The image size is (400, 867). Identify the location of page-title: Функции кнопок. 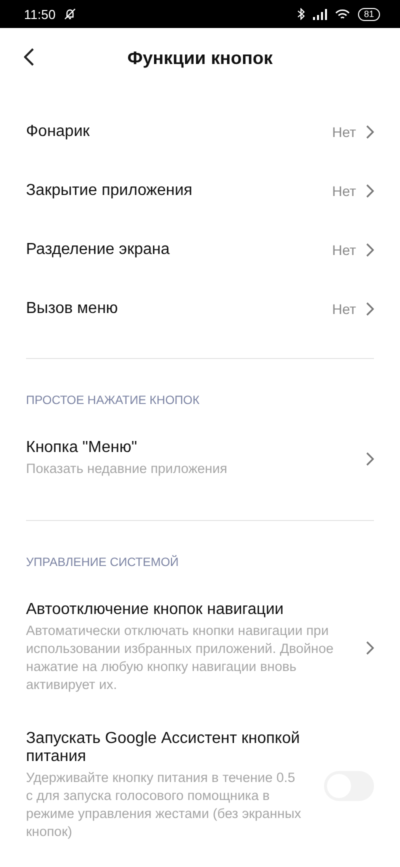
(200, 58).